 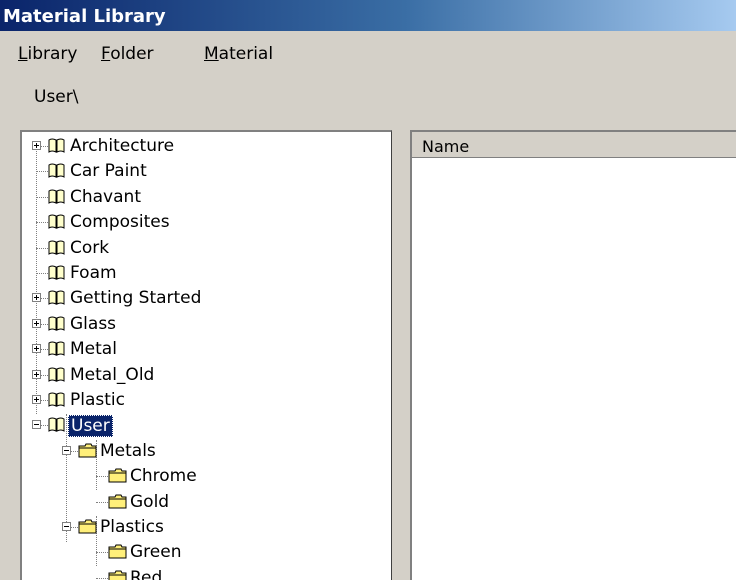 What do you see at coordinates (132, 527) in the screenshot?
I see `tree-item-label: Plastics` at bounding box center [132, 527].